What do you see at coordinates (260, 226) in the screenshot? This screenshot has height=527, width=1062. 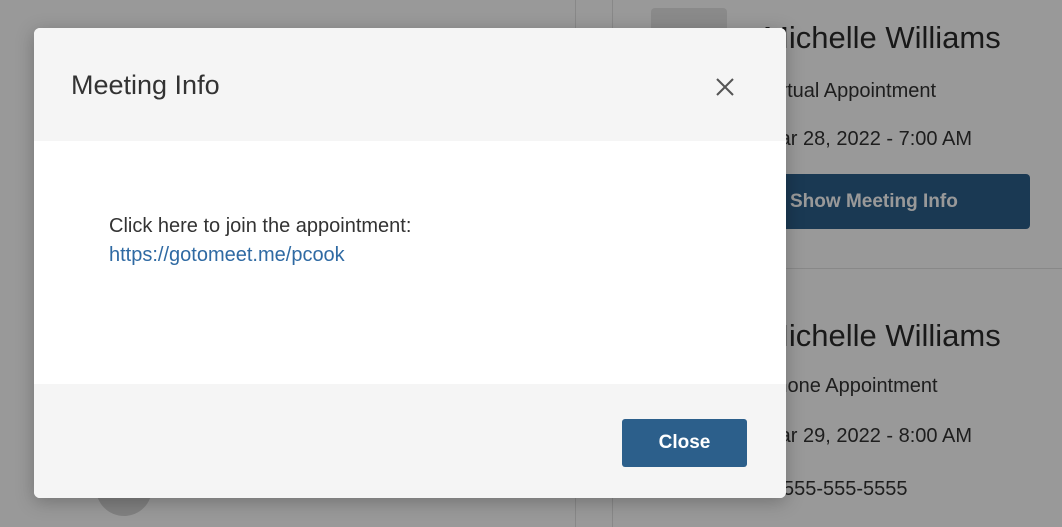 I see `join-instructions: Click here to join the appointment:` at bounding box center [260, 226].